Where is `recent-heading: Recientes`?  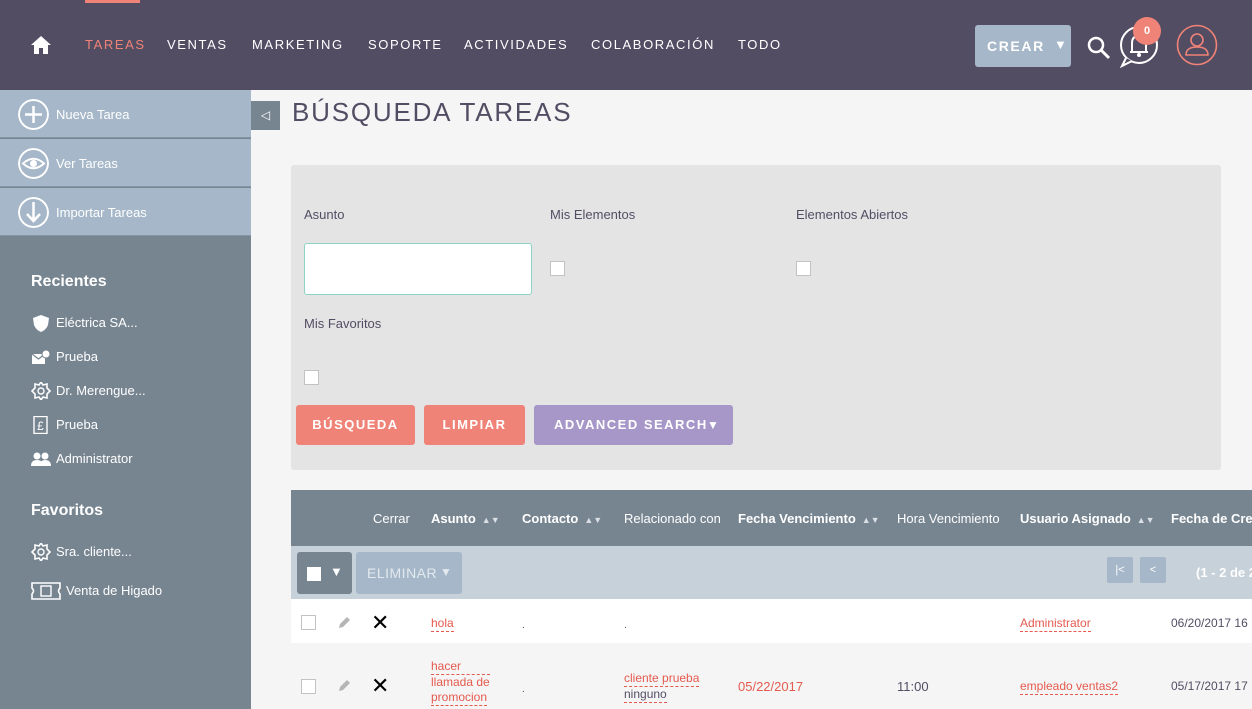
recent-heading: Recientes is located at coordinates (69, 281).